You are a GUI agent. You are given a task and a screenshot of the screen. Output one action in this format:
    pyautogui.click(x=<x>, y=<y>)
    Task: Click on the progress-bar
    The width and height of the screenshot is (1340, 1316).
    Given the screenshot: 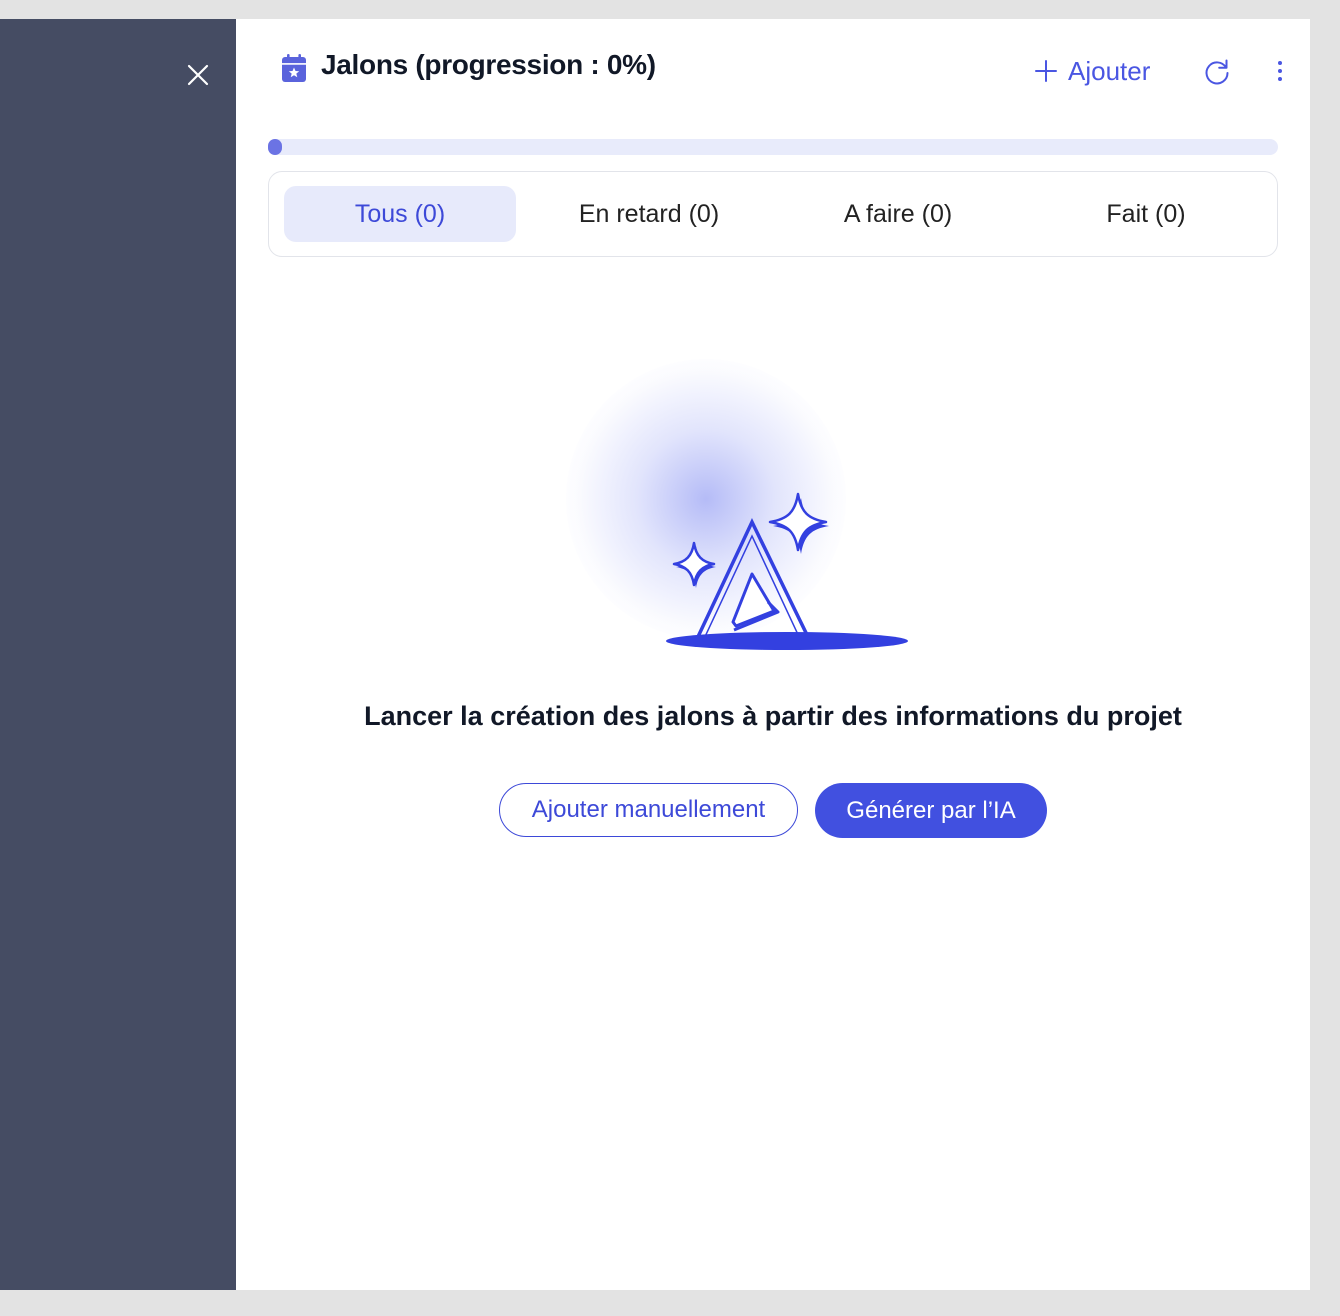 What is the action you would take?
    pyautogui.click(x=773, y=147)
    